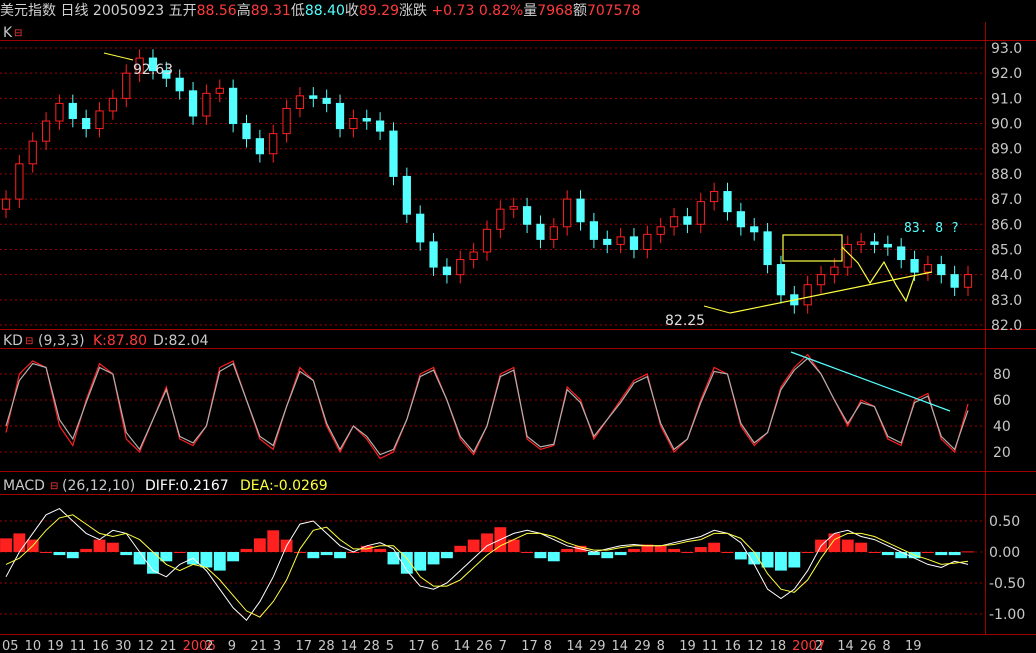 The image size is (1036, 653). I want to click on kd-k-value: K:87.80, so click(120, 341).